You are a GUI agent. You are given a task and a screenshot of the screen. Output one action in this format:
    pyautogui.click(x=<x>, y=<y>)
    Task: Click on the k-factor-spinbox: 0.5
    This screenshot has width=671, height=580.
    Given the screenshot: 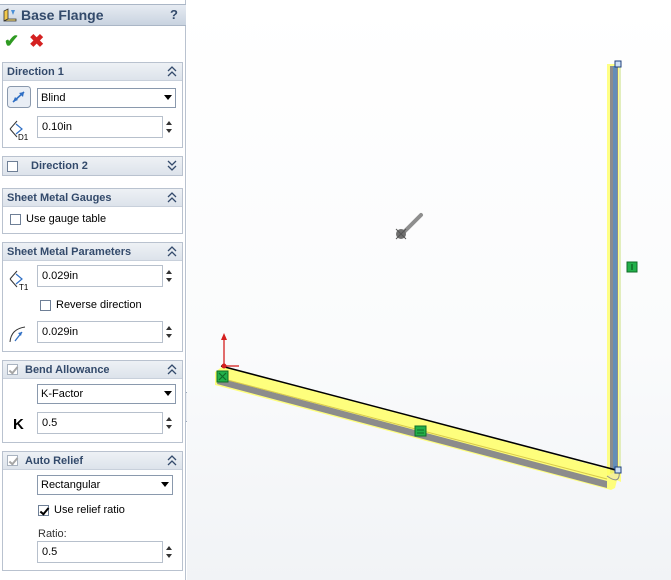 What is the action you would take?
    pyautogui.click(x=107, y=423)
    